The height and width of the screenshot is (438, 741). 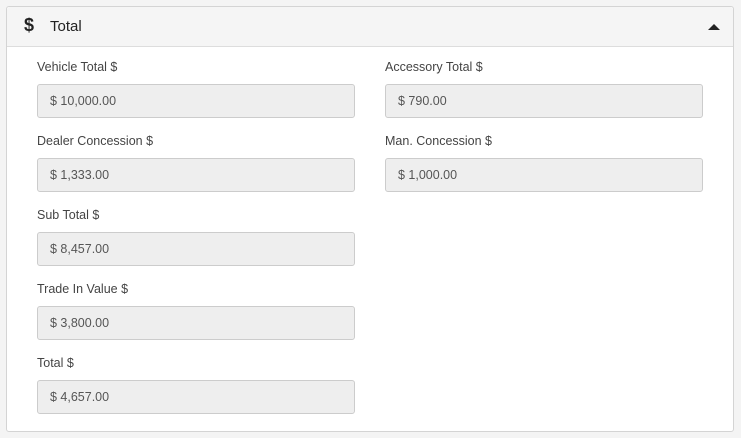 What do you see at coordinates (55, 363) in the screenshot?
I see `total-label: Total $` at bounding box center [55, 363].